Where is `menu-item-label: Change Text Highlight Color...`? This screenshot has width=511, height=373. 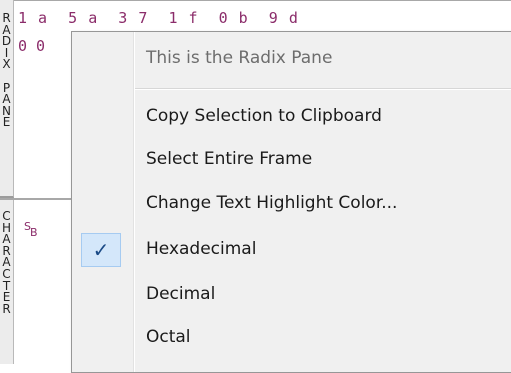 menu-item-label: Change Text Highlight Color... is located at coordinates (272, 203).